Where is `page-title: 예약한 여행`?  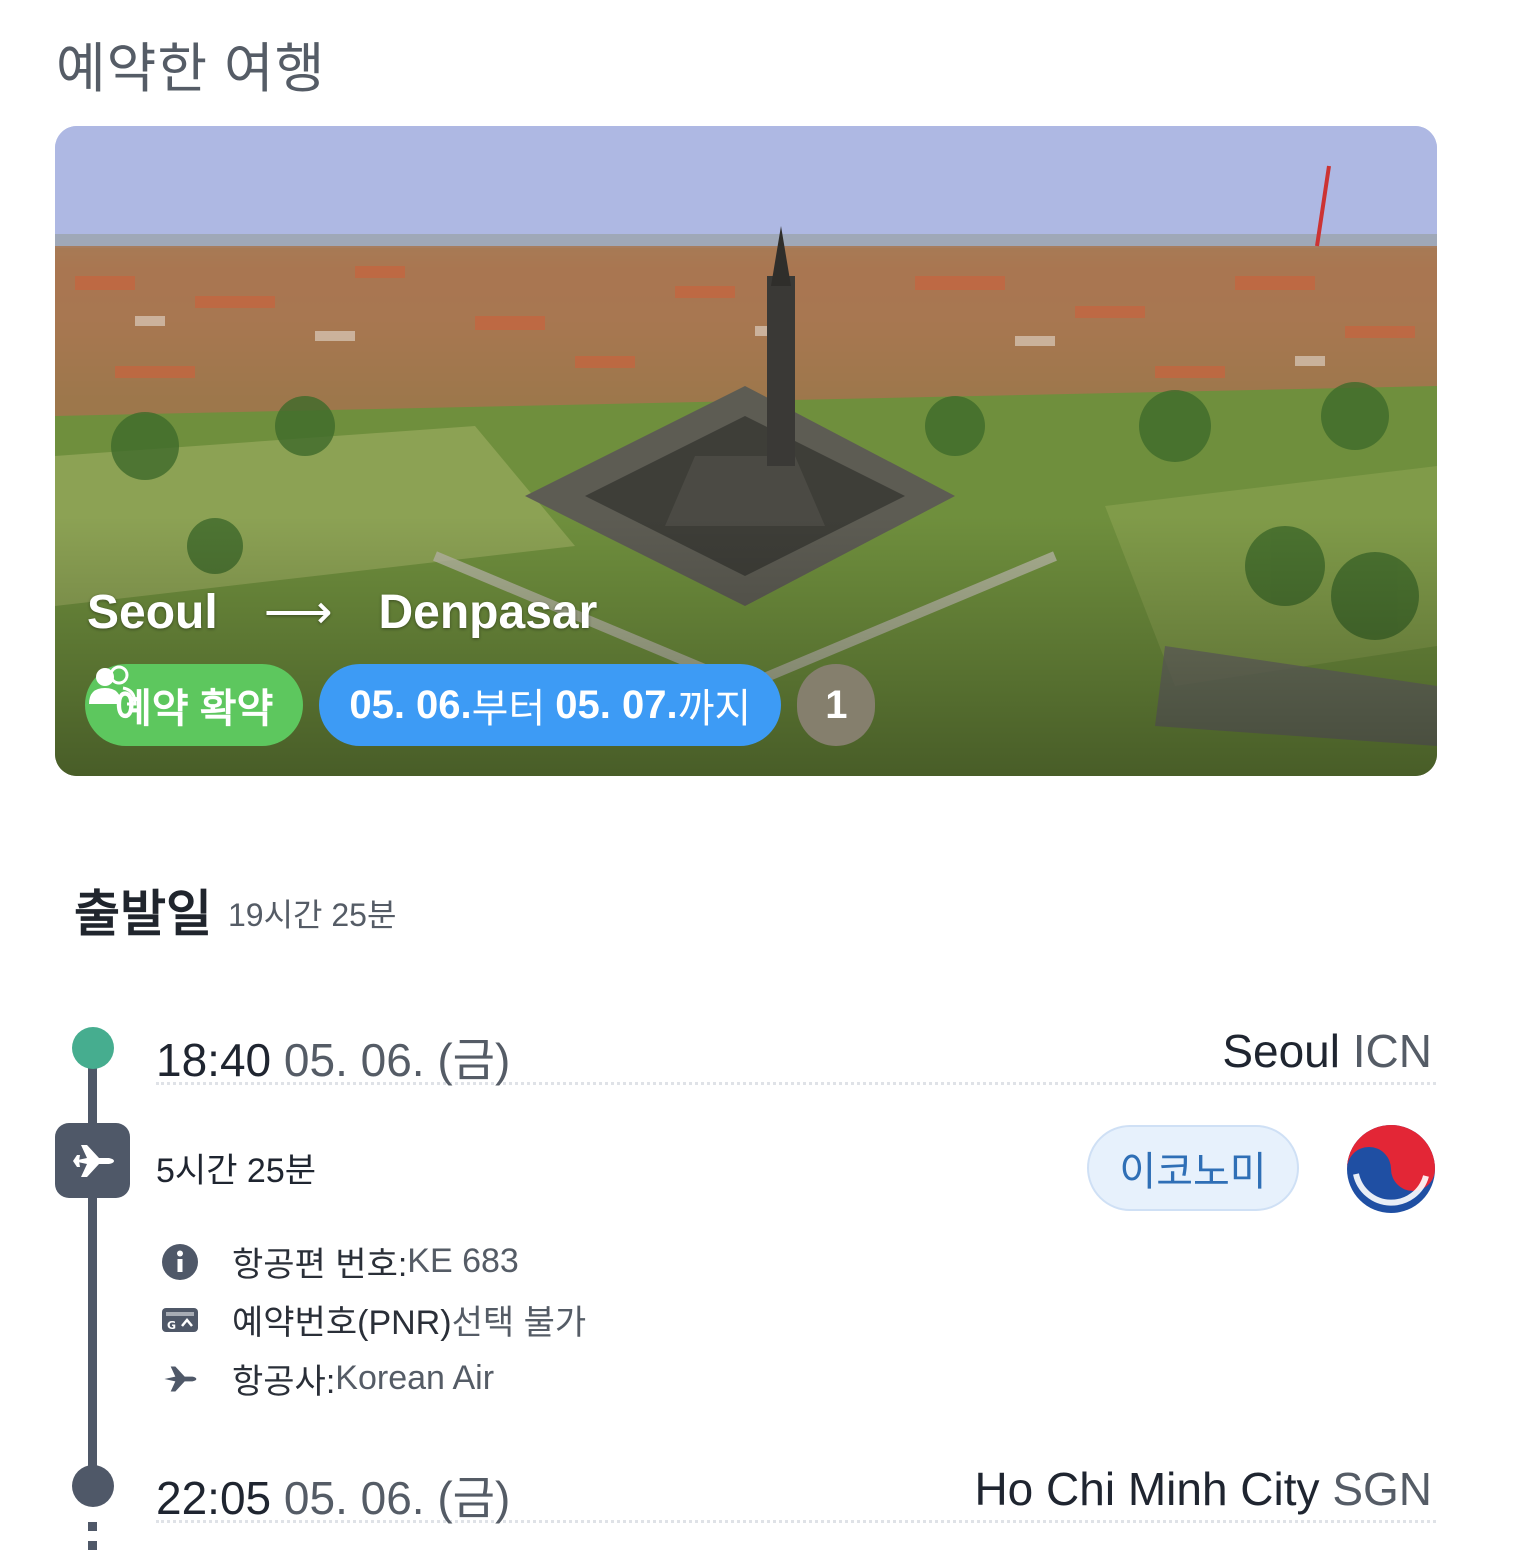 page-title: 예약한 여행 is located at coordinates (191, 69).